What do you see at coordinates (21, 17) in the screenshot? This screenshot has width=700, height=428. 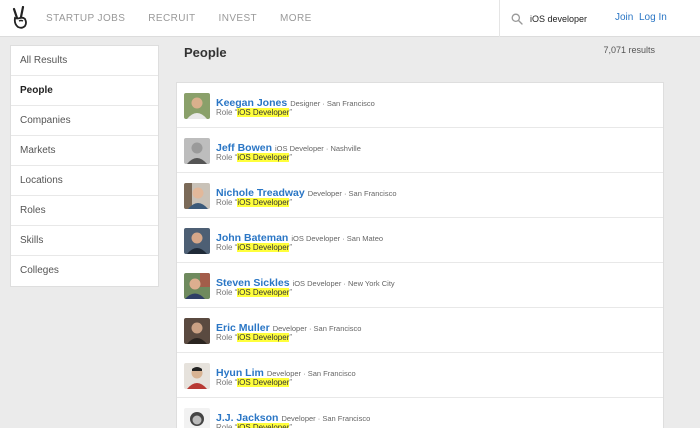 I see `peace-hand-icon` at bounding box center [21, 17].